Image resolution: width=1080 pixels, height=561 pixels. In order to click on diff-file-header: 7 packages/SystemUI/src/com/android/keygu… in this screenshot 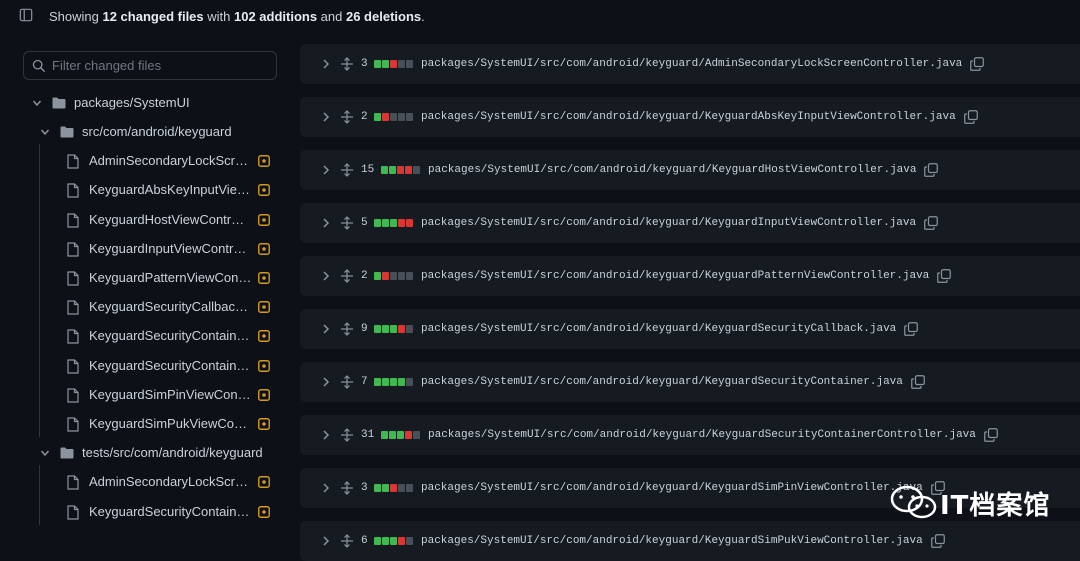, I will do `click(690, 382)`.